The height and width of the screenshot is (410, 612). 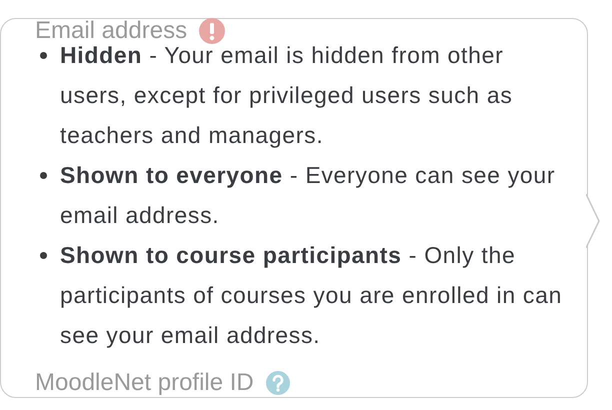 I want to click on field-label: MoodleNet profile ID, so click(x=144, y=383).